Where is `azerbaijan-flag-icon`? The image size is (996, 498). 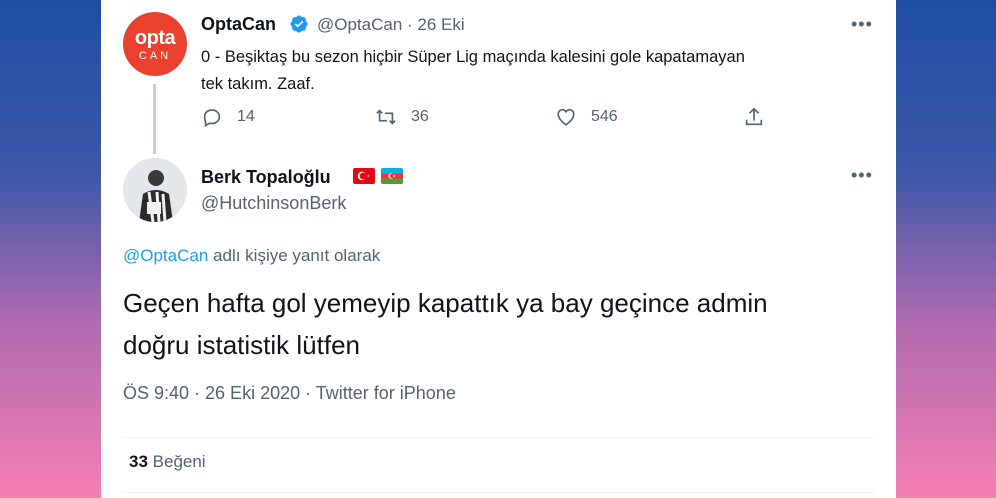 azerbaijan-flag-icon is located at coordinates (392, 176).